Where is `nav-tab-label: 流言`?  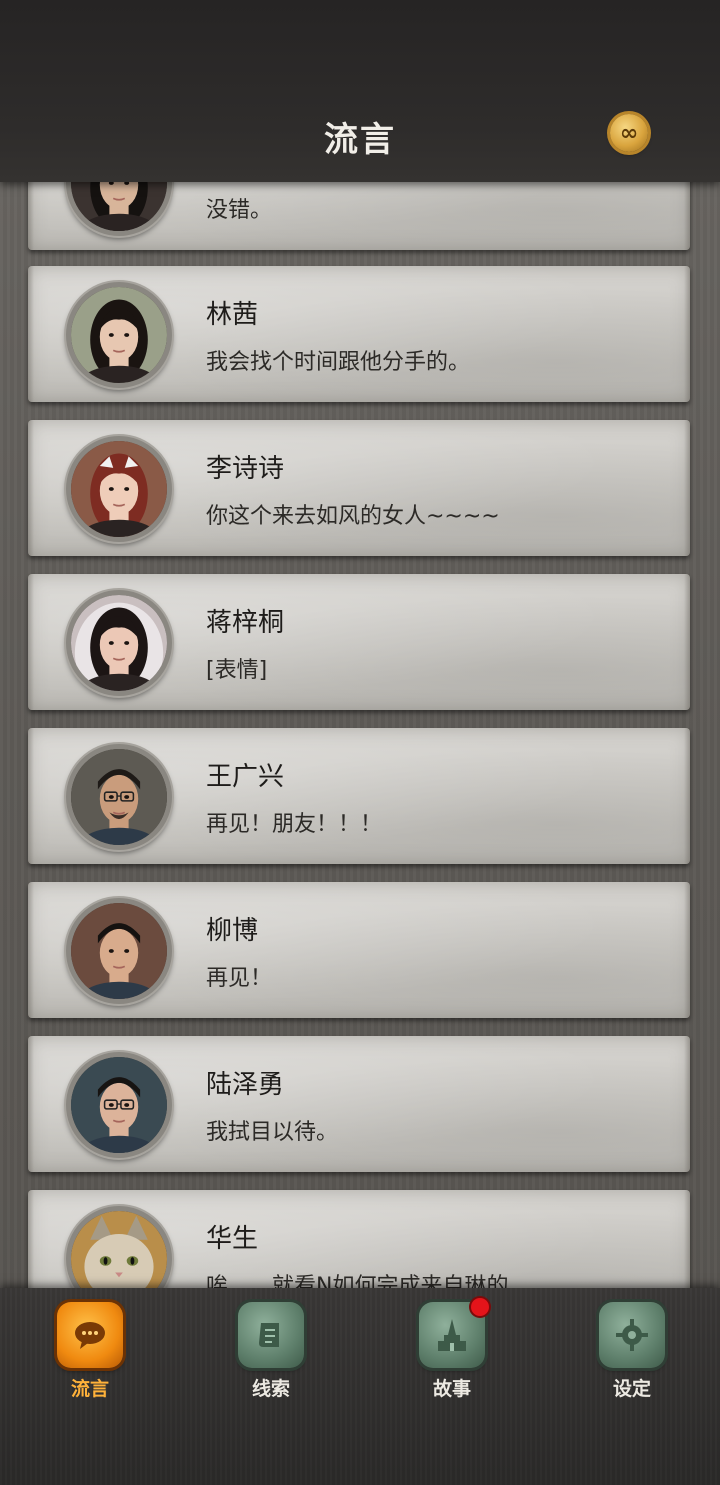
nav-tab-label: 流言 is located at coordinates (89, 1389).